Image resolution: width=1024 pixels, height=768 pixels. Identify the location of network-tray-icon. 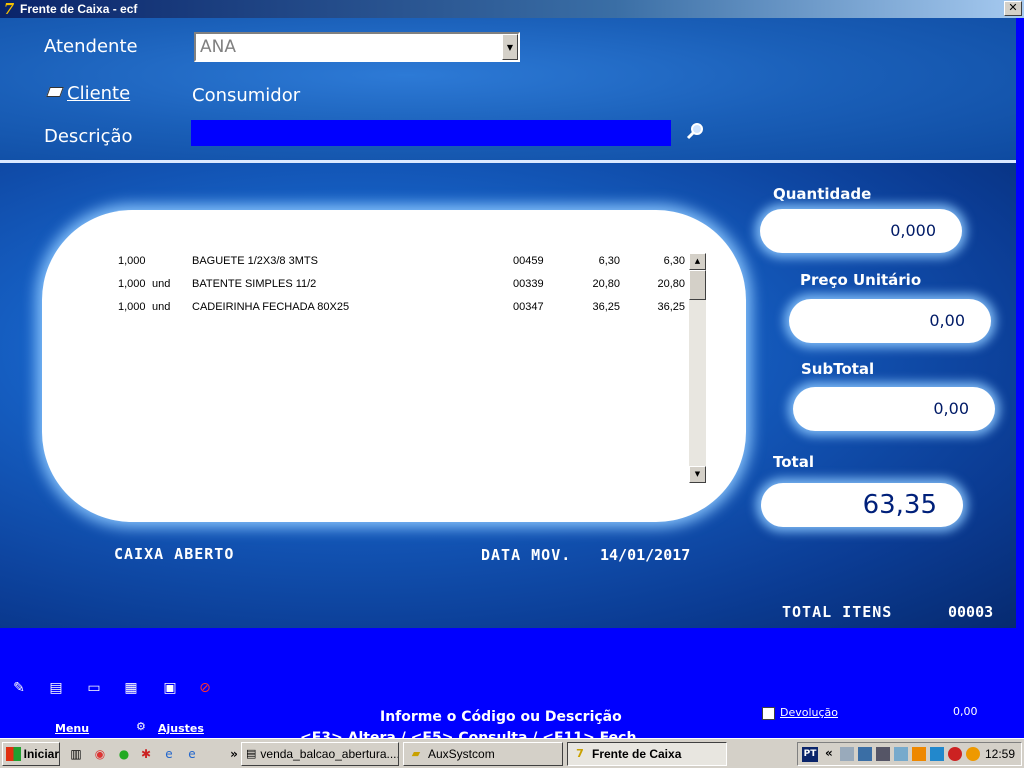
(865, 754).